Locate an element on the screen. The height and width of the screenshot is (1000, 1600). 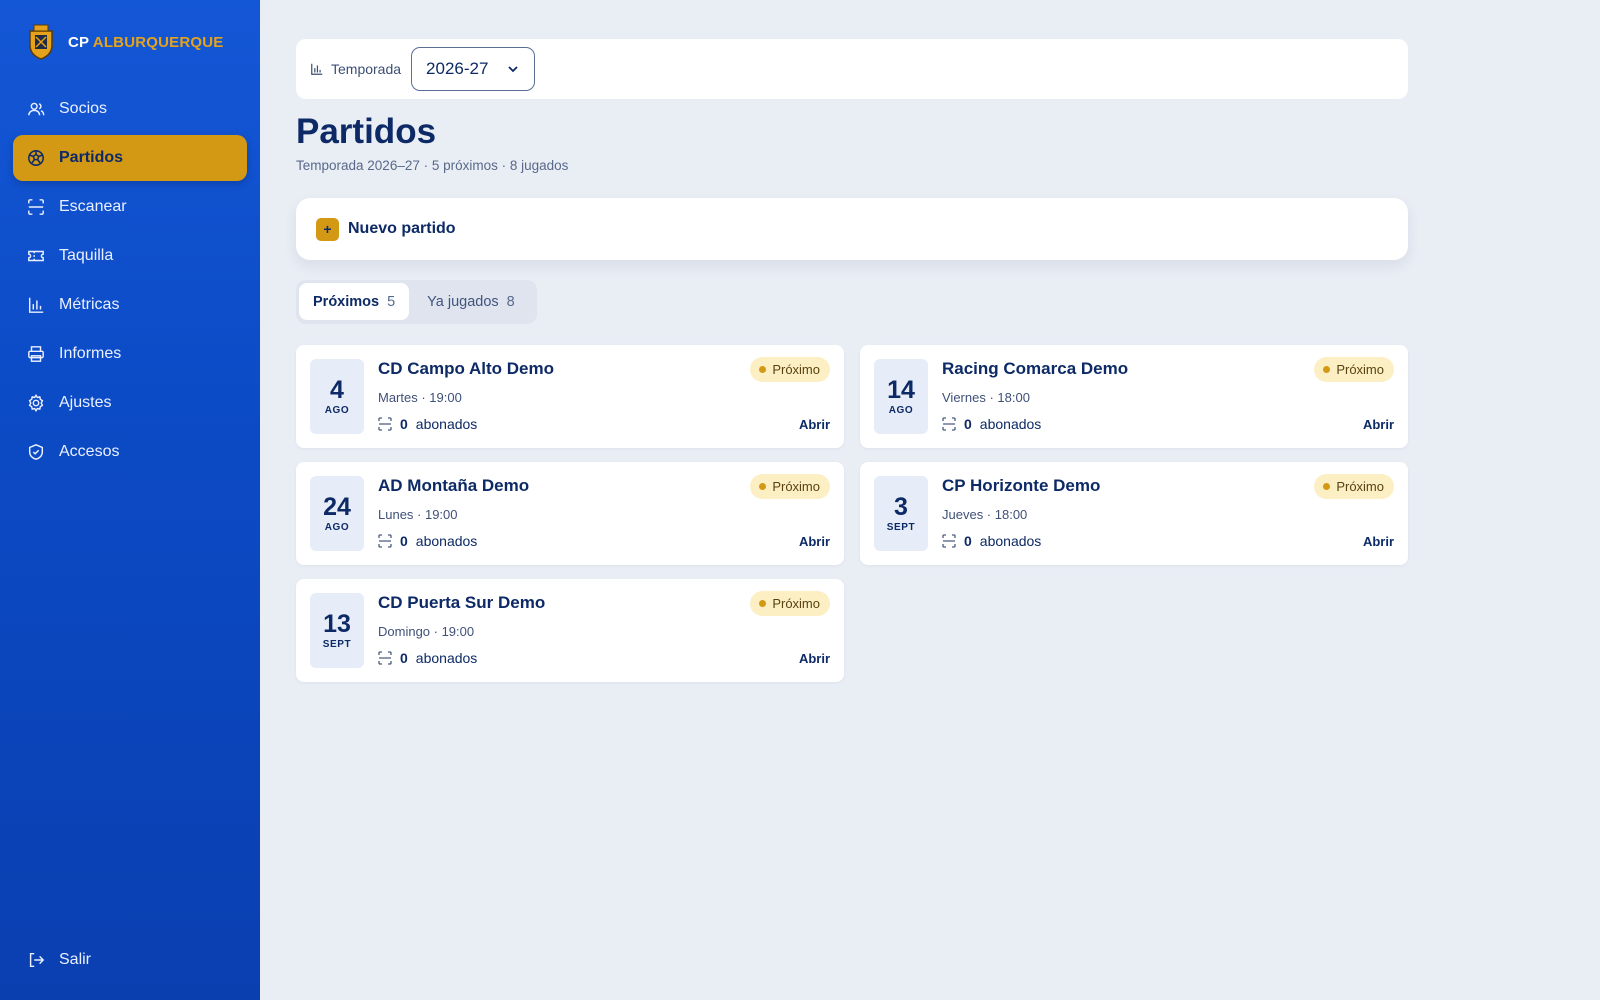
sidebar-item-accesos: Accesos is located at coordinates (130, 452).